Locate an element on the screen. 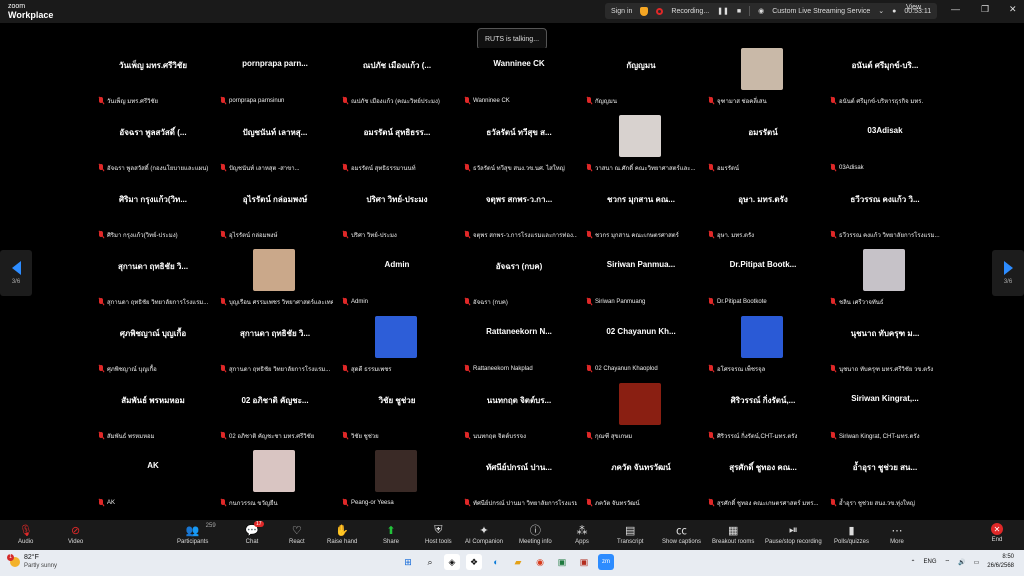  participant-tile: อโศรจรณ เพ็ชรจุล is located at coordinates (763, 346).